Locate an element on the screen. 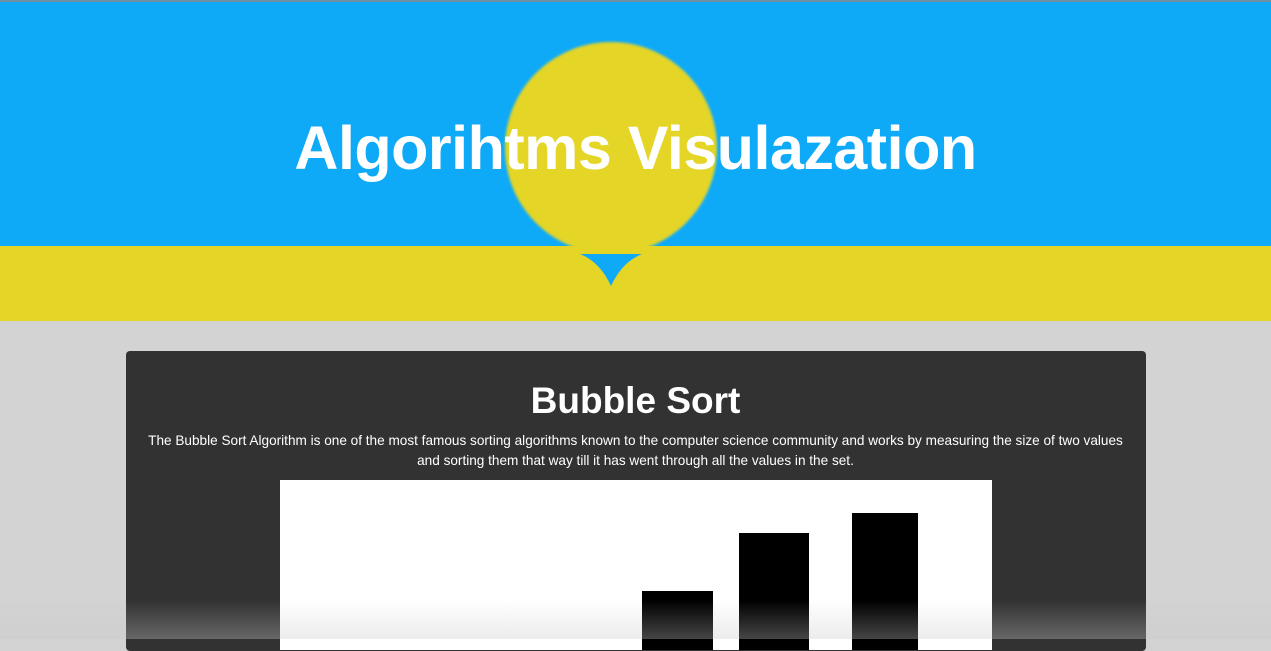 This screenshot has height=651, width=1271. algorithm-title: Bubble Sort is located at coordinates (635, 400).